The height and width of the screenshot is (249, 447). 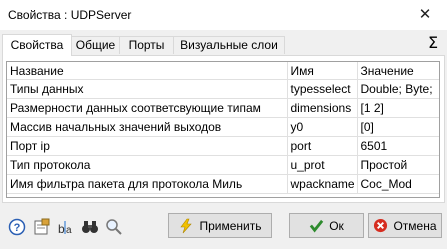 I want to click on cancel-button-label: Отмена, so click(x=415, y=225).